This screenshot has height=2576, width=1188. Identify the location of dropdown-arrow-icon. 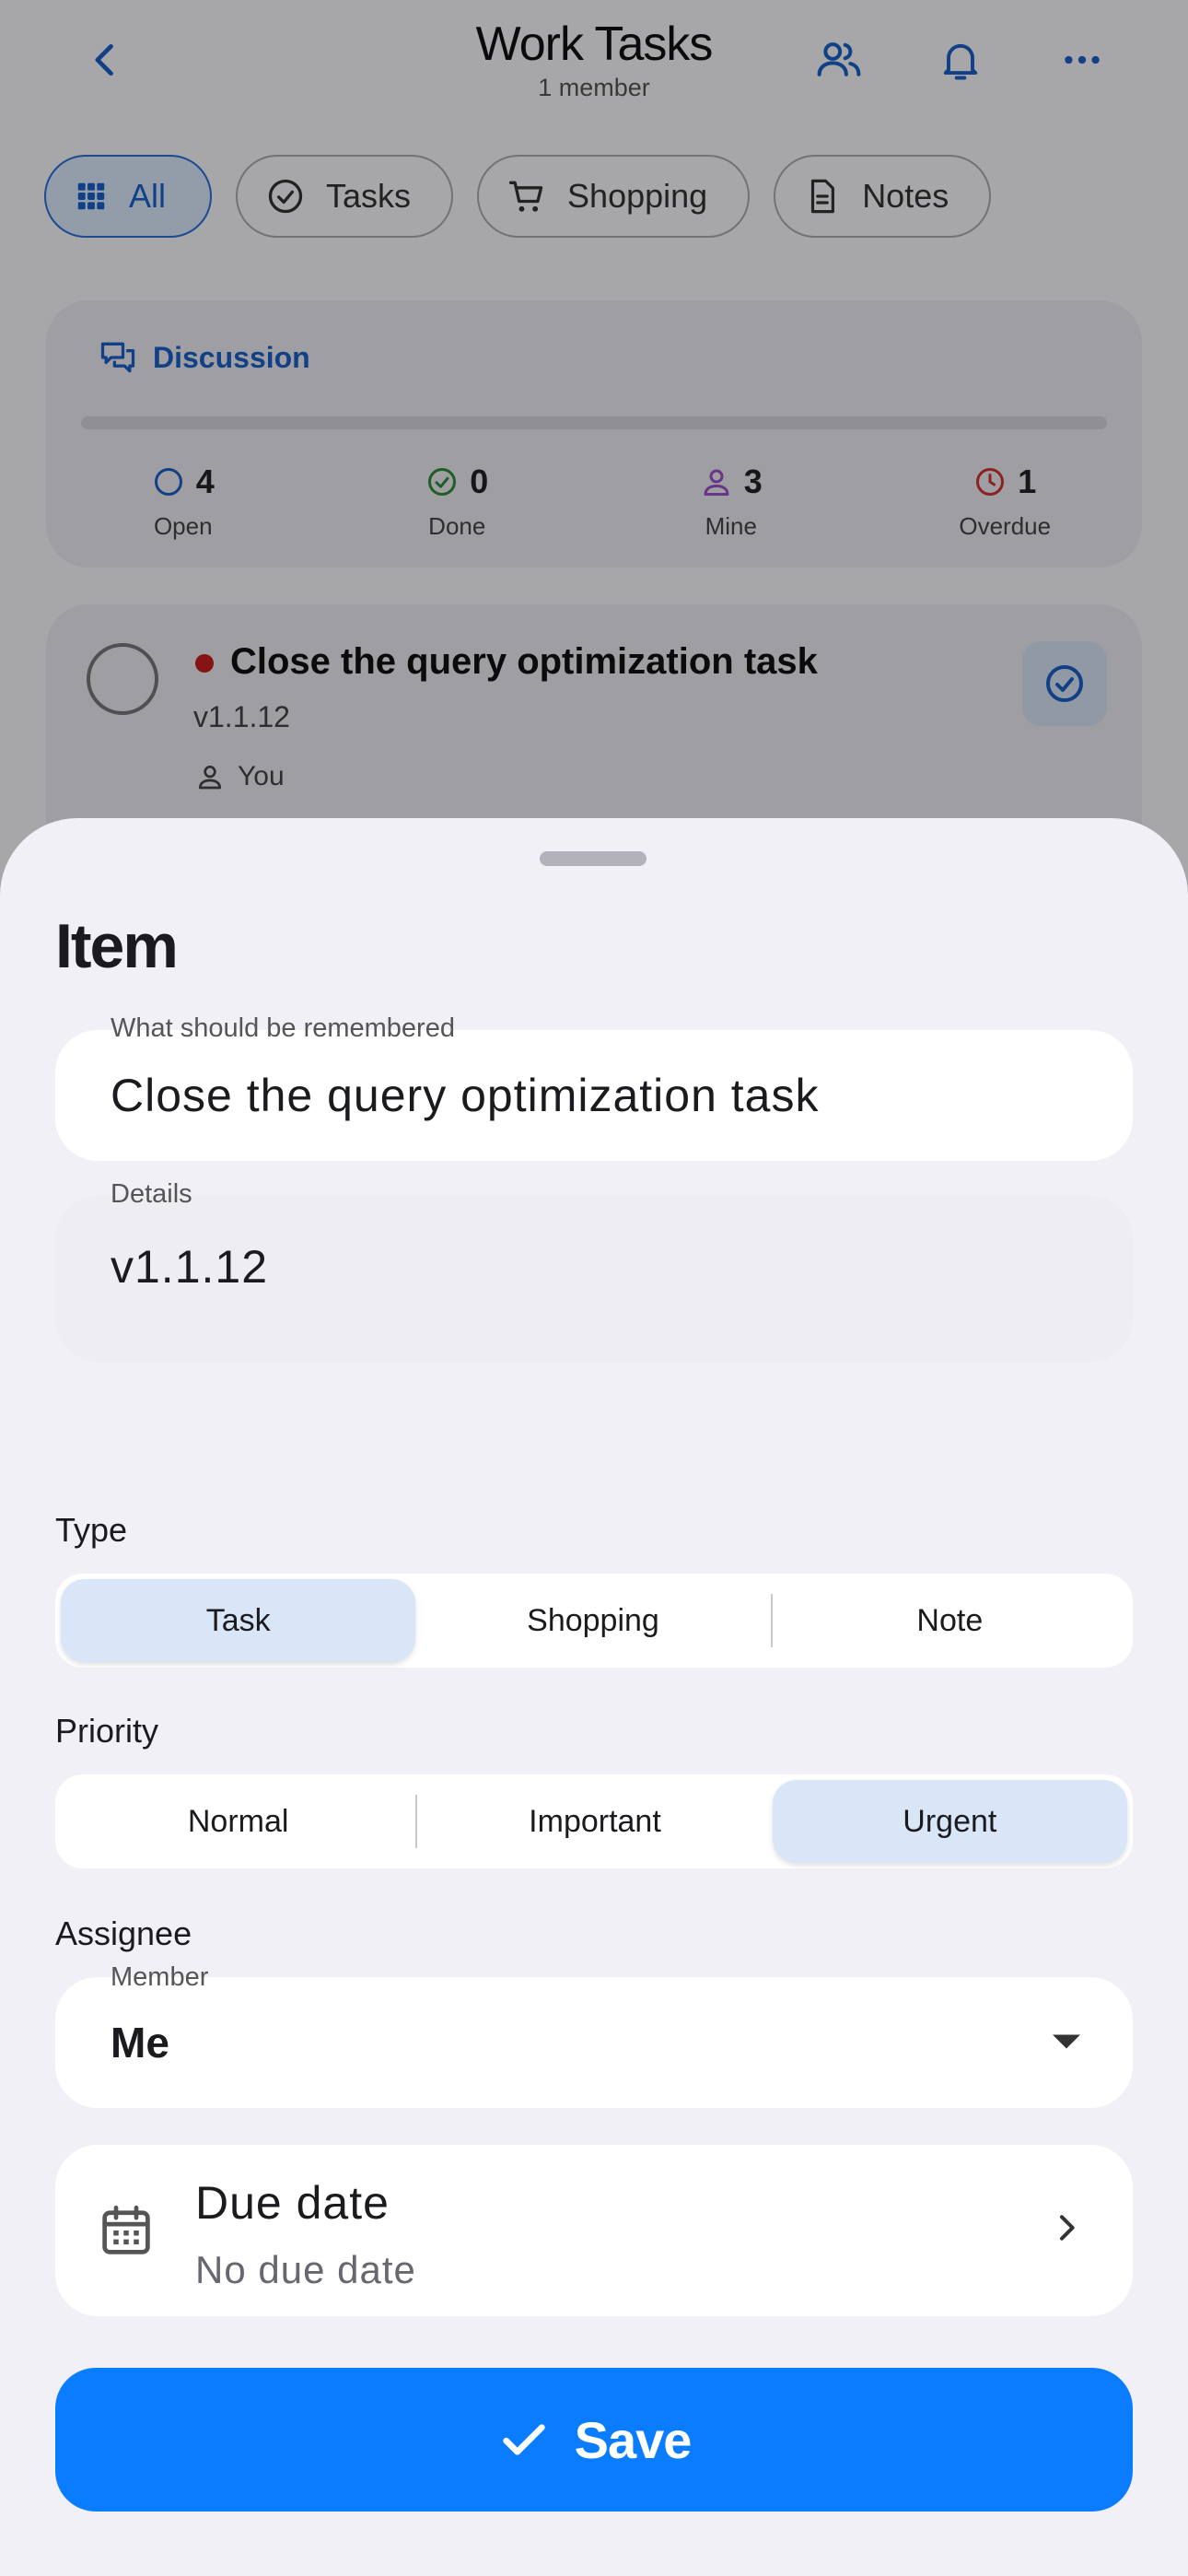
(1066, 2041).